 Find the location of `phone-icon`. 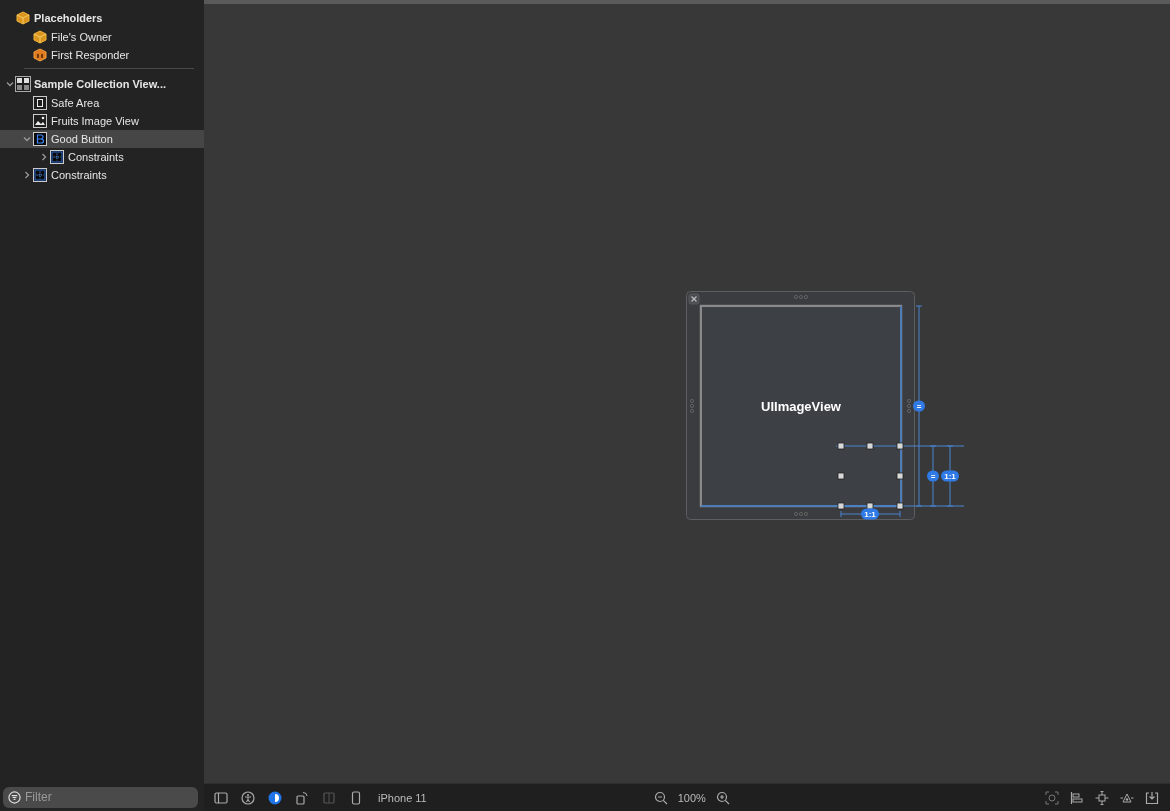

phone-icon is located at coordinates (356, 797).